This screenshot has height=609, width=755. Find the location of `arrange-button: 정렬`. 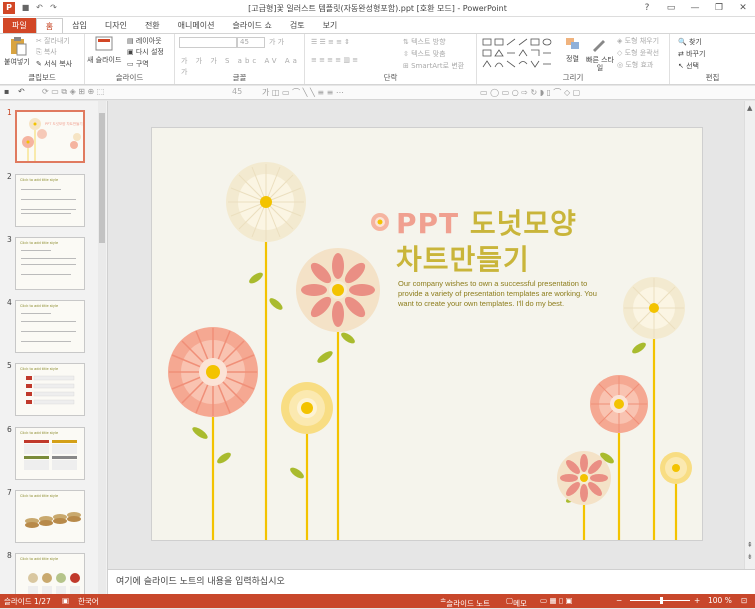

arrange-button: 정렬 is located at coordinates (572, 59).